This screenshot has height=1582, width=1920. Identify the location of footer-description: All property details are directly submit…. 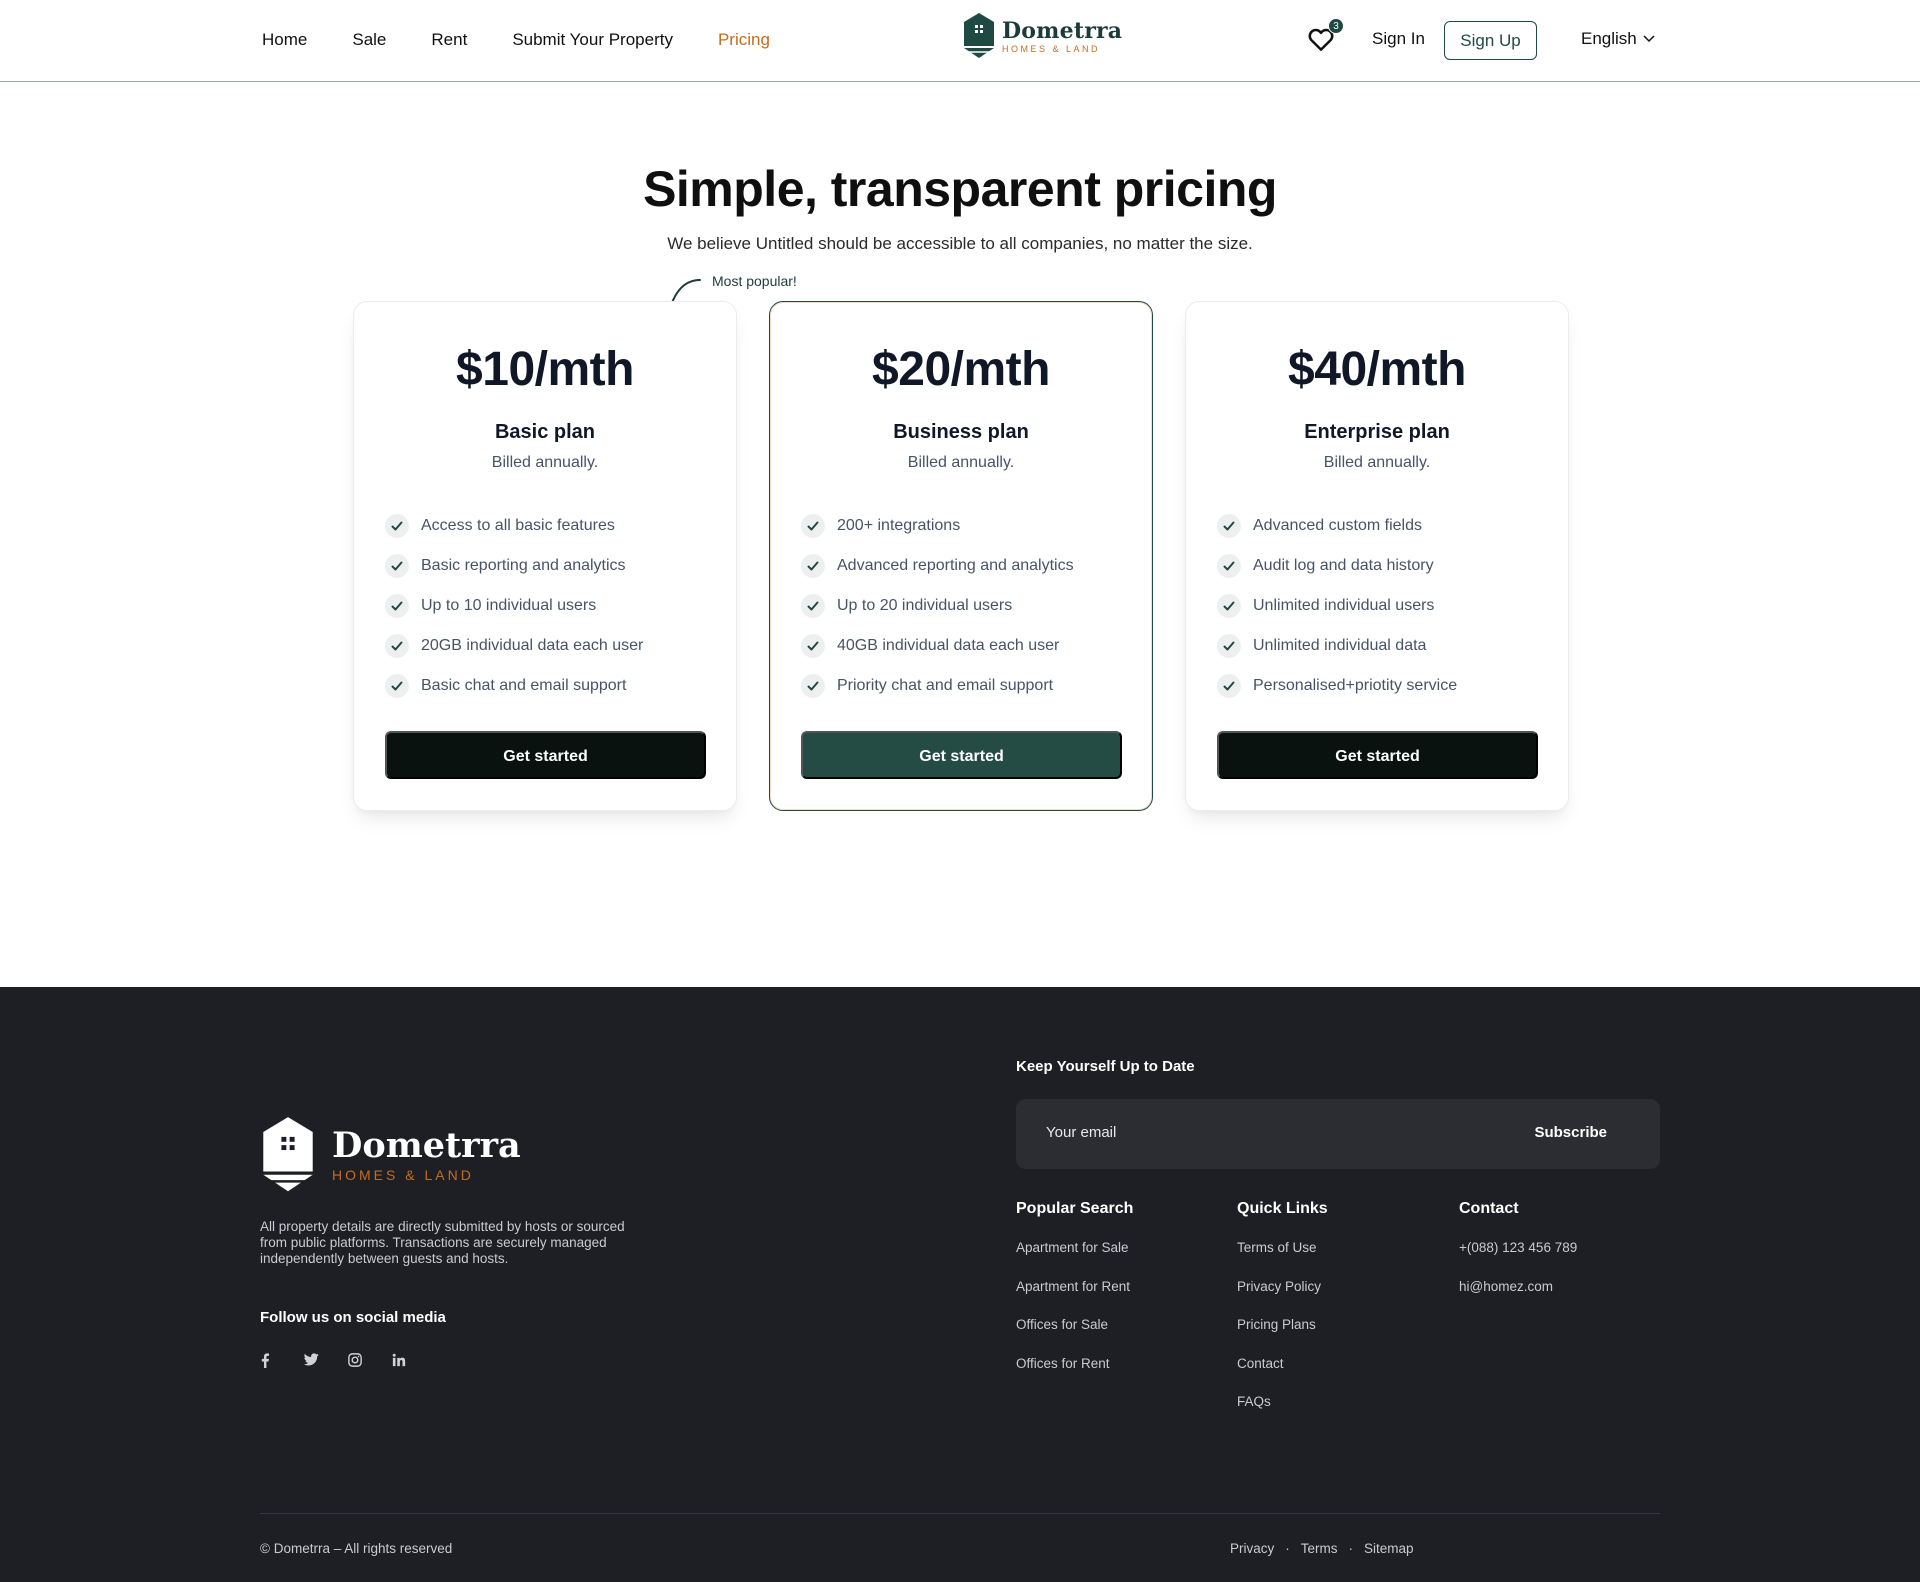
(442, 1242).